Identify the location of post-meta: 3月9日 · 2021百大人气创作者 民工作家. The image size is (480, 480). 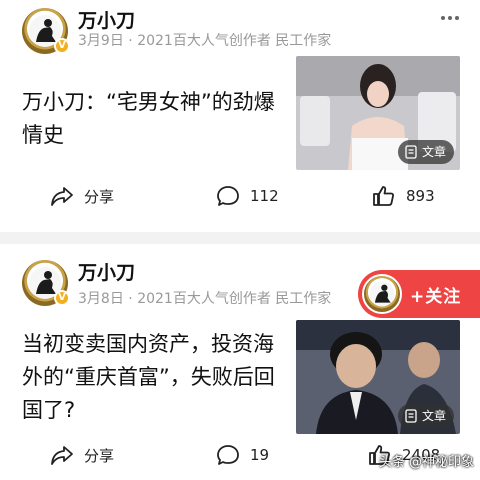
(204, 40).